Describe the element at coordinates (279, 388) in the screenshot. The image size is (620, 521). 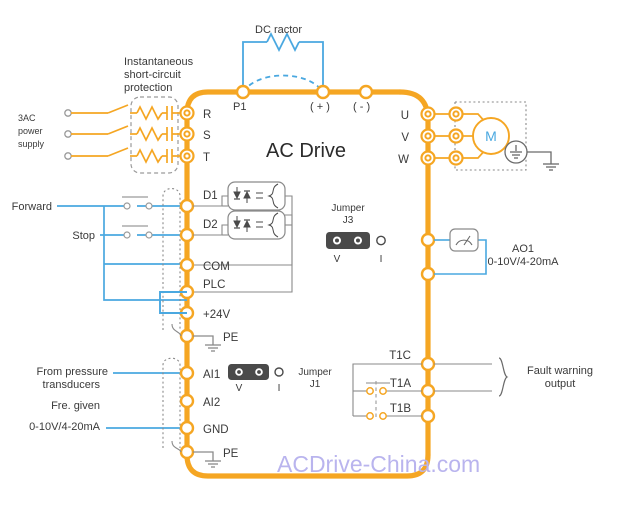
I see `jumper-j1-option-i: I` at that location.